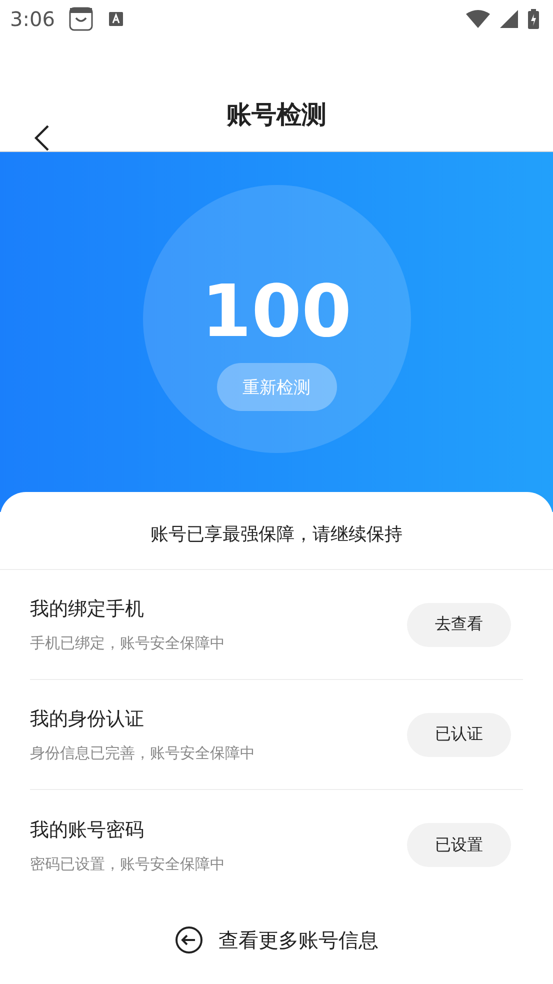 The height and width of the screenshot is (984, 553). I want to click on notification-icon, so click(115, 19).